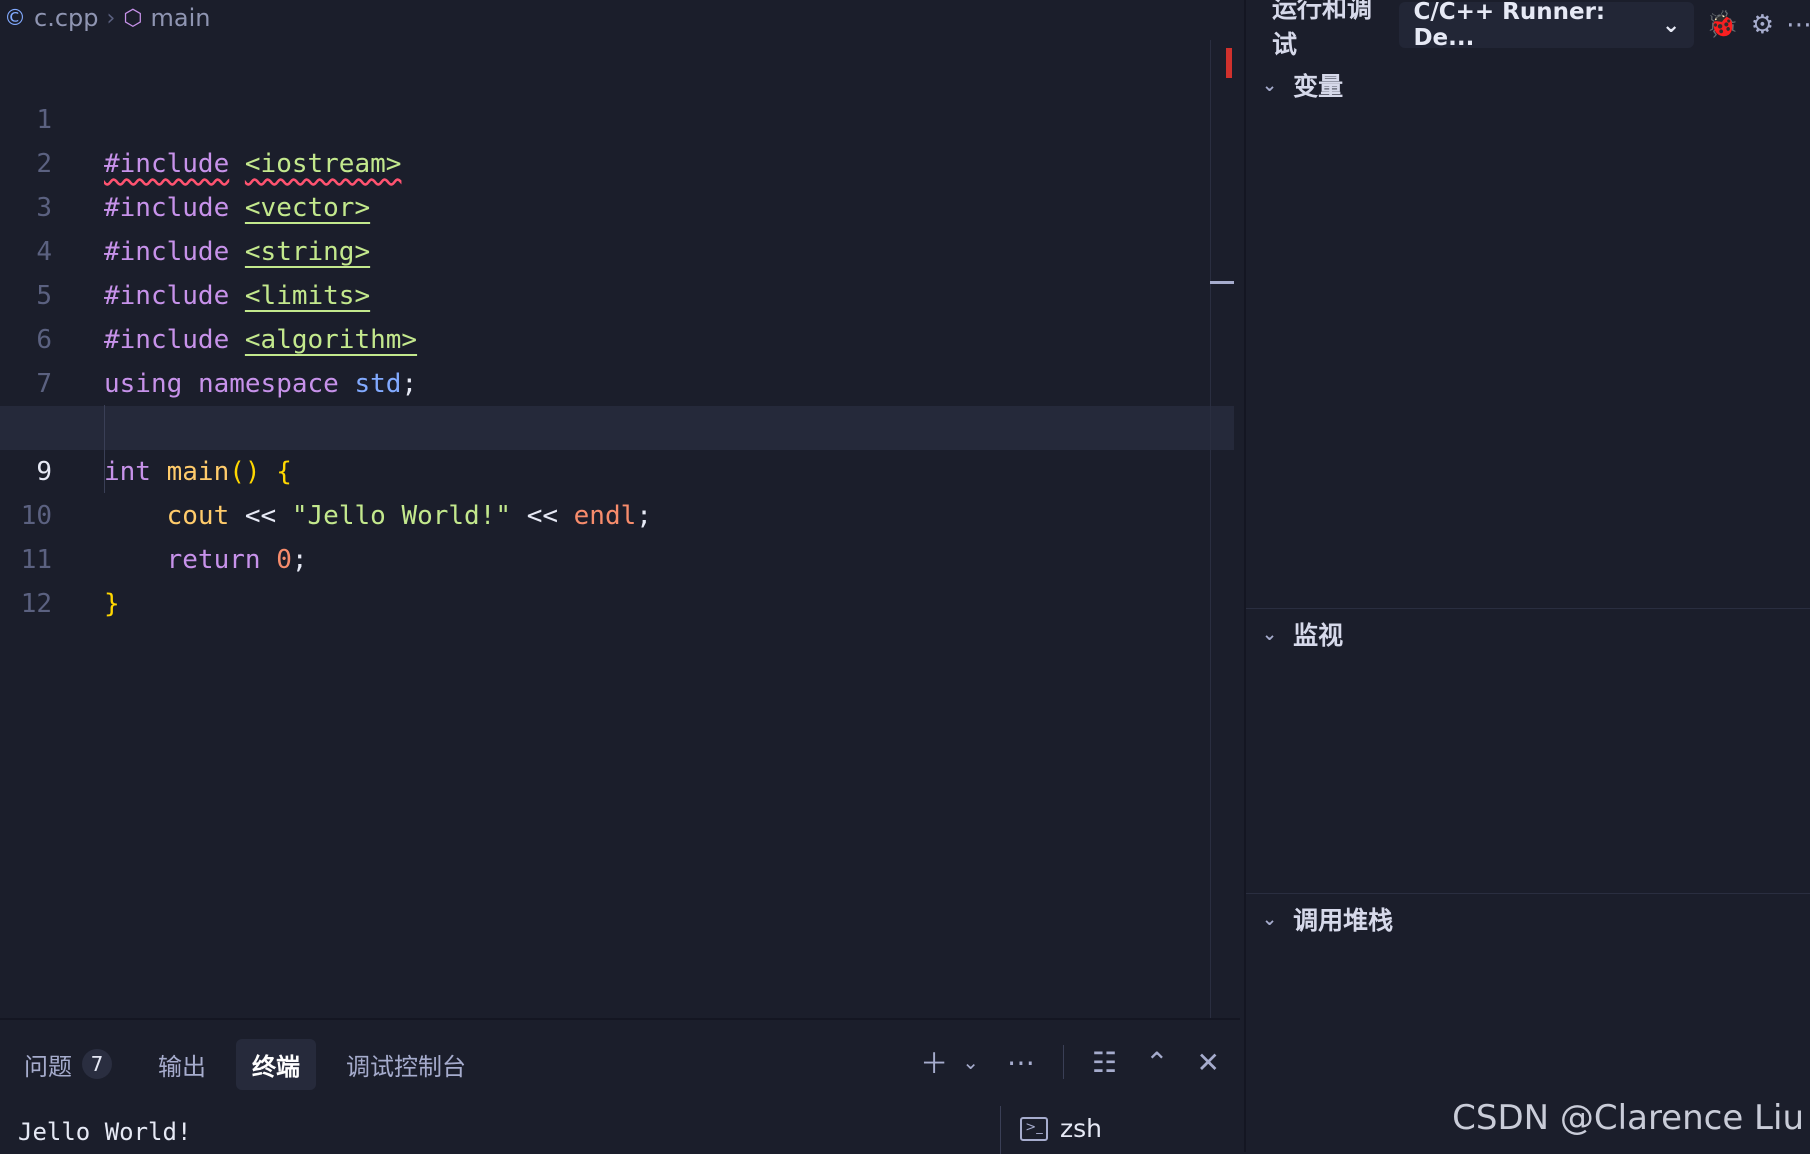  Describe the element at coordinates (1229, 63) in the screenshot. I see `error-marker` at that location.